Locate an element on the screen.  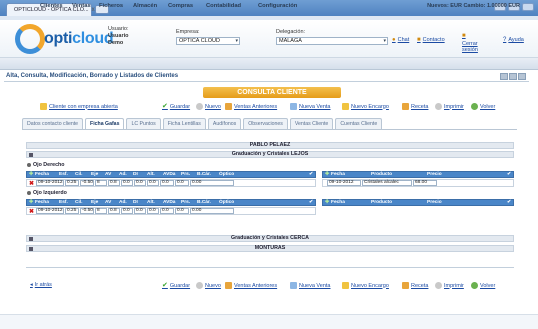
tab-cuentas-cliente: Cuentas Cliente is located at coordinates (359, 123).